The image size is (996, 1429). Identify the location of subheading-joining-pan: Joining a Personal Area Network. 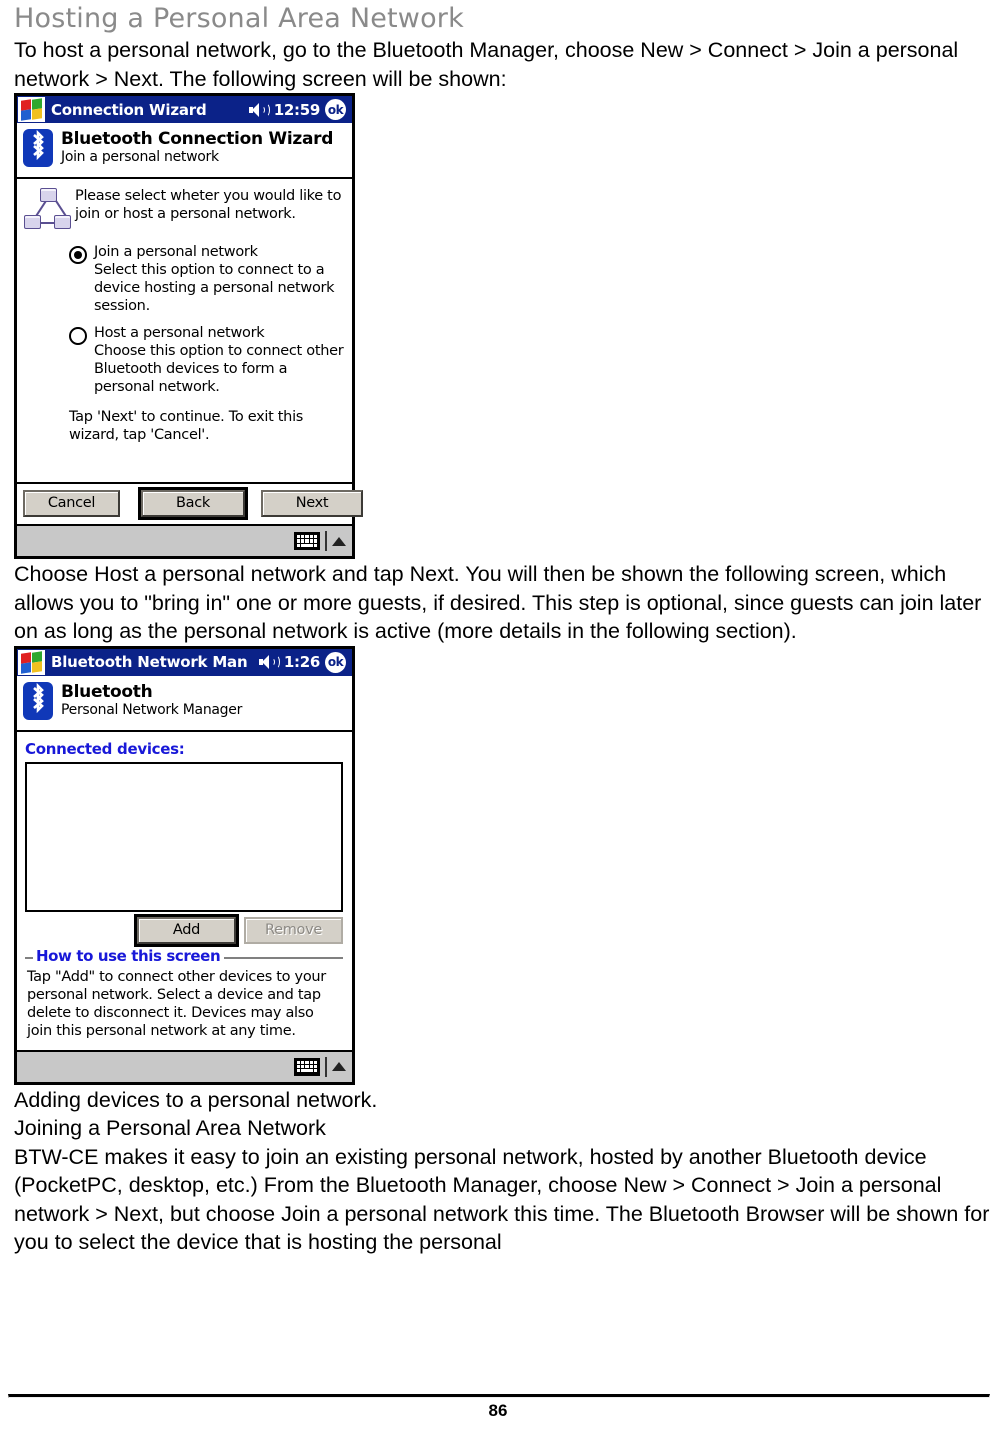
(170, 1128).